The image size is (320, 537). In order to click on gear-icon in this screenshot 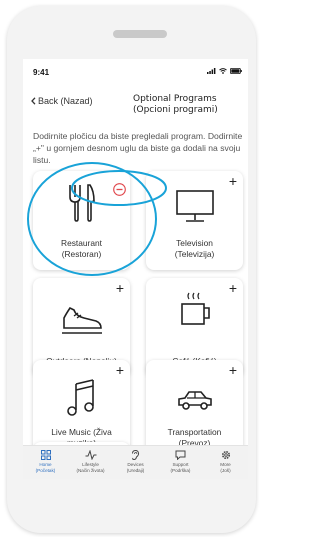, I will do `click(225, 455)`.